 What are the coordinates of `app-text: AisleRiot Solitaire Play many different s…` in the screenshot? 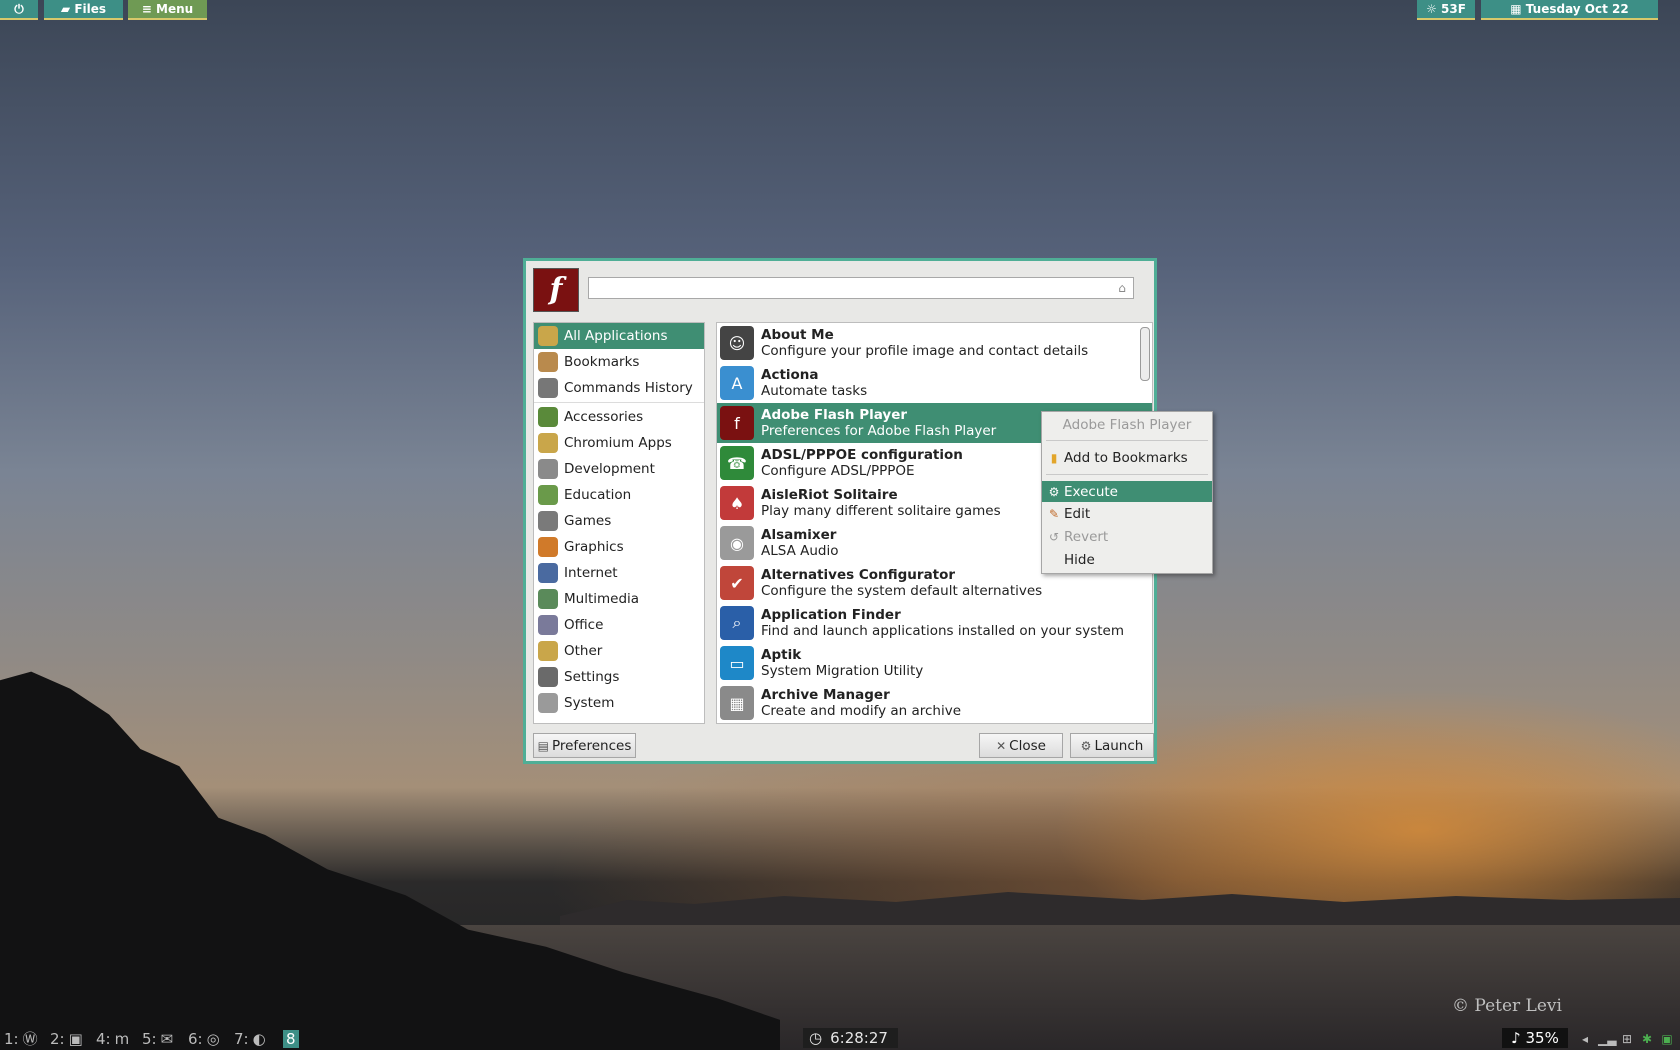 It's located at (881, 503).